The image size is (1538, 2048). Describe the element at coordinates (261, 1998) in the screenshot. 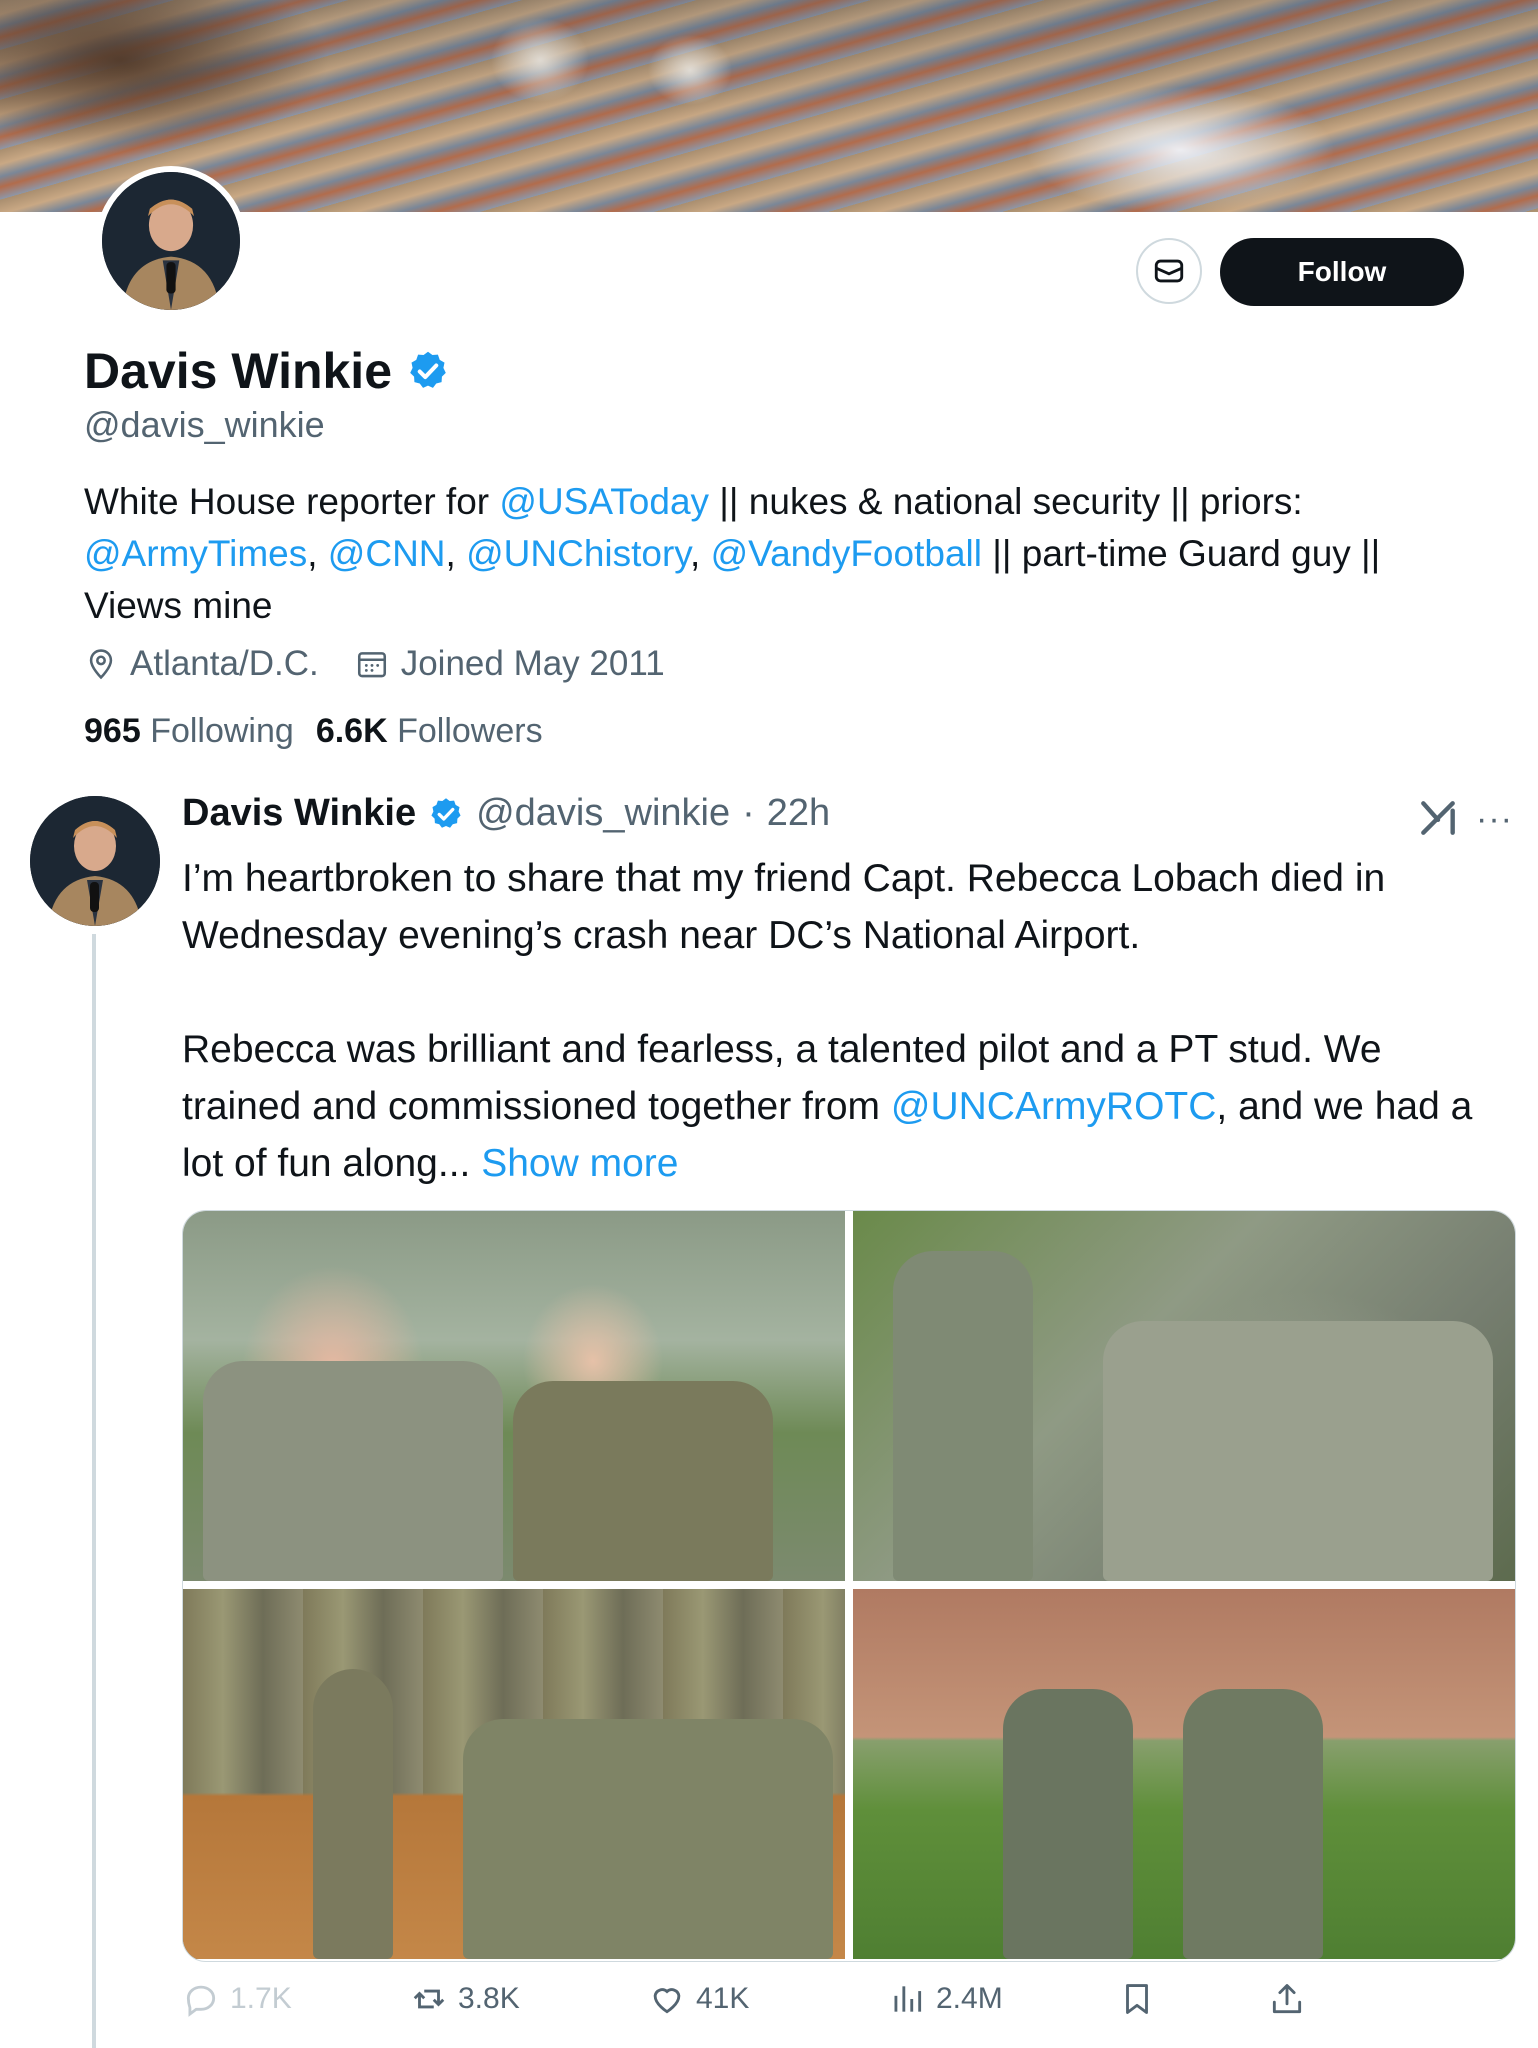

I see `reply-count: 1.7K` at that location.